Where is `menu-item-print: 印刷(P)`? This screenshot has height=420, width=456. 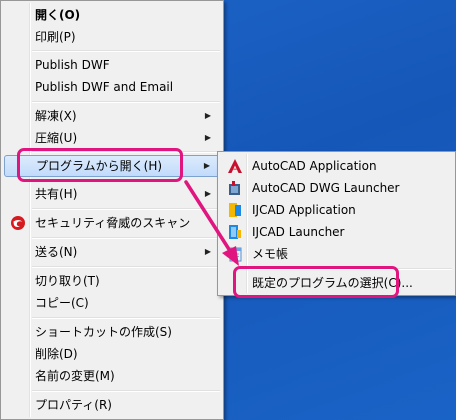 menu-item-print: 印刷(P) is located at coordinates (112, 37).